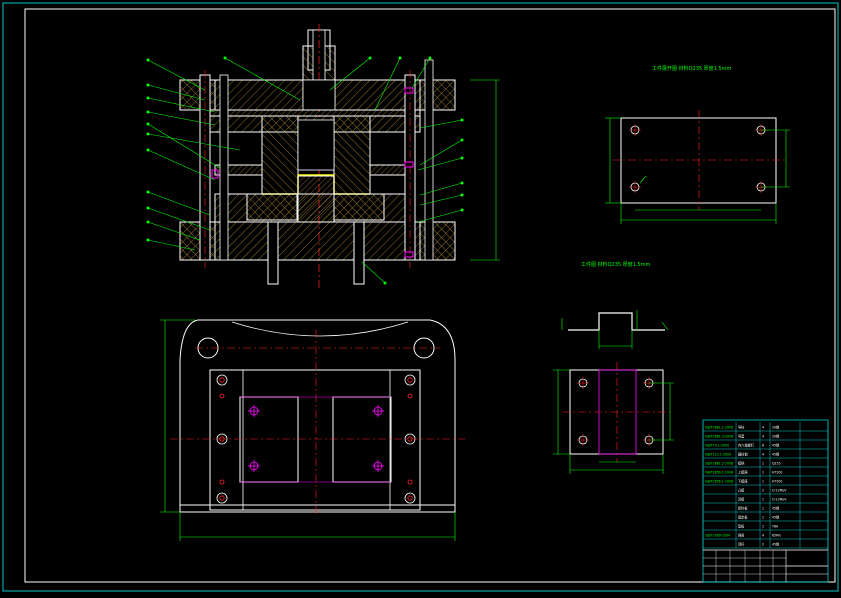  I want to click on part-note-1: 工件展开图 材料Q235 厚度1.5mm, so click(691, 68).